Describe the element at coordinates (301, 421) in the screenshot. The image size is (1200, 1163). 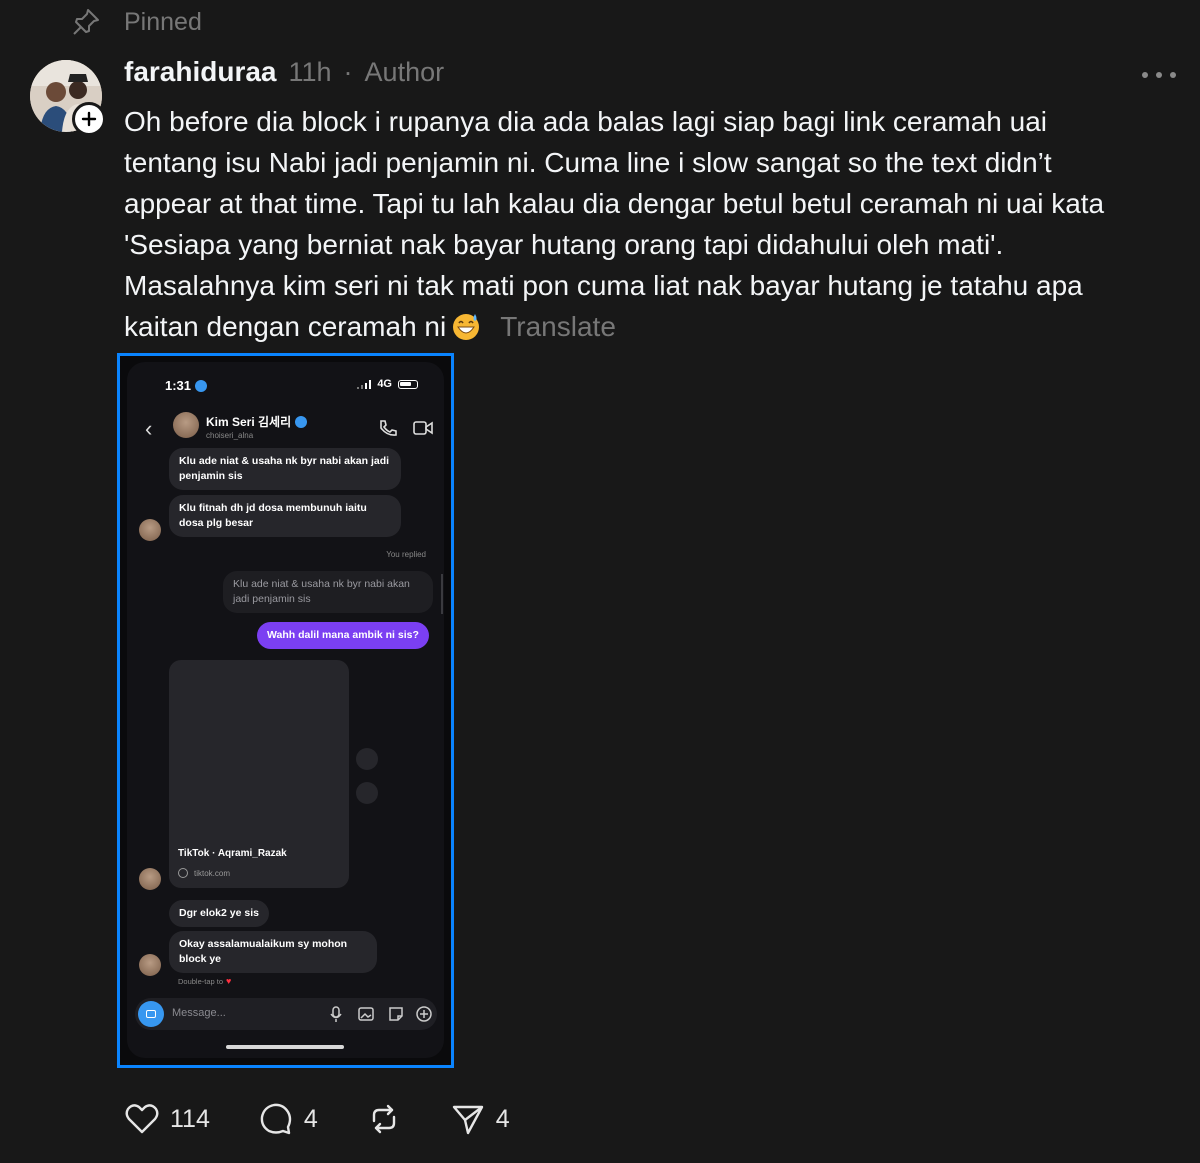
I see `verified-icon` at that location.